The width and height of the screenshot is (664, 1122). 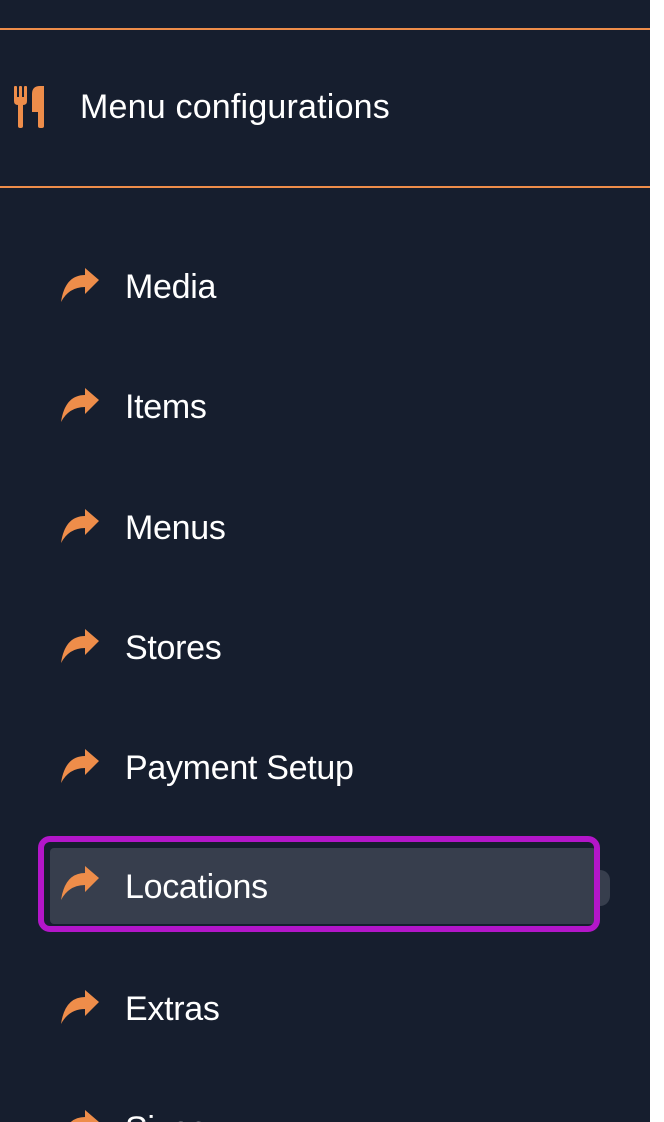 I want to click on divider-bottom, so click(x=325, y=187).